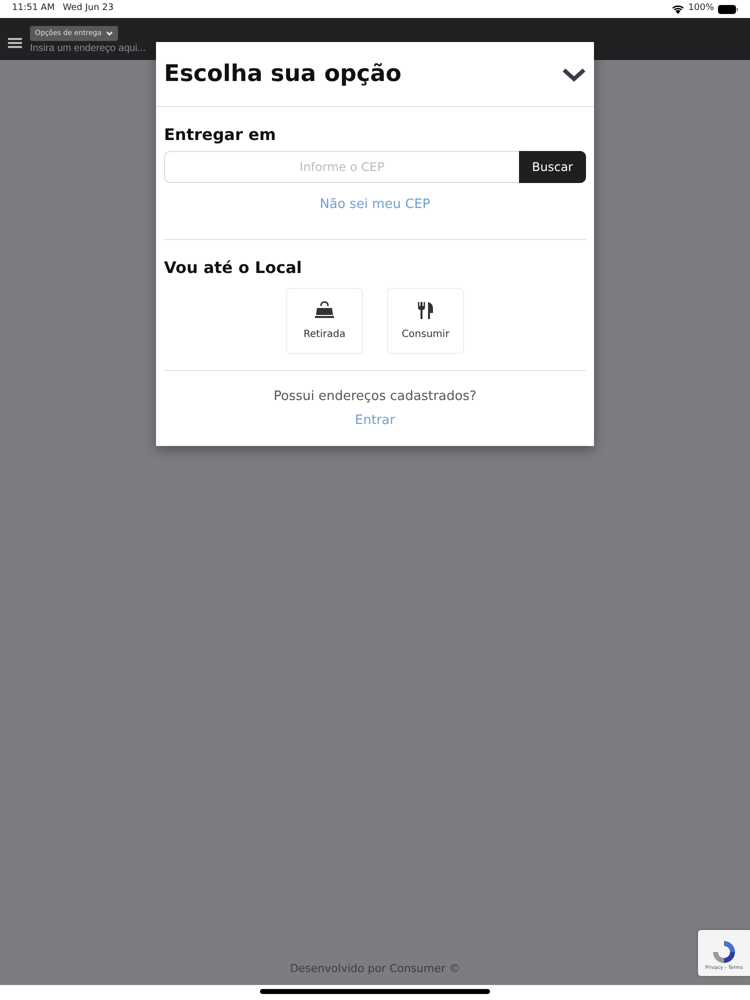 This screenshot has height=1000, width=750. Describe the element at coordinates (375, 968) in the screenshot. I see `footer-text: Desenvolvido por Consumer ©` at that location.